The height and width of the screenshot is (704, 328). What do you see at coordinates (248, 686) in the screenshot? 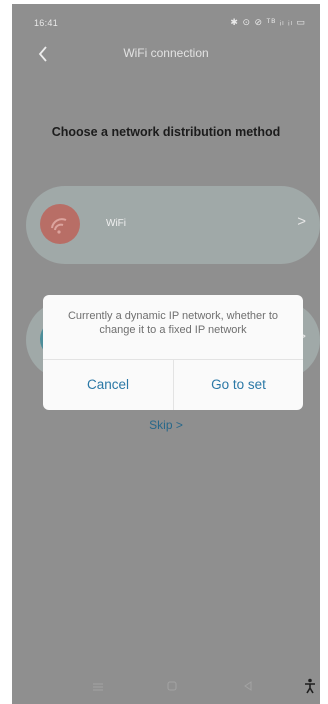
I see `back-icon` at bounding box center [248, 686].